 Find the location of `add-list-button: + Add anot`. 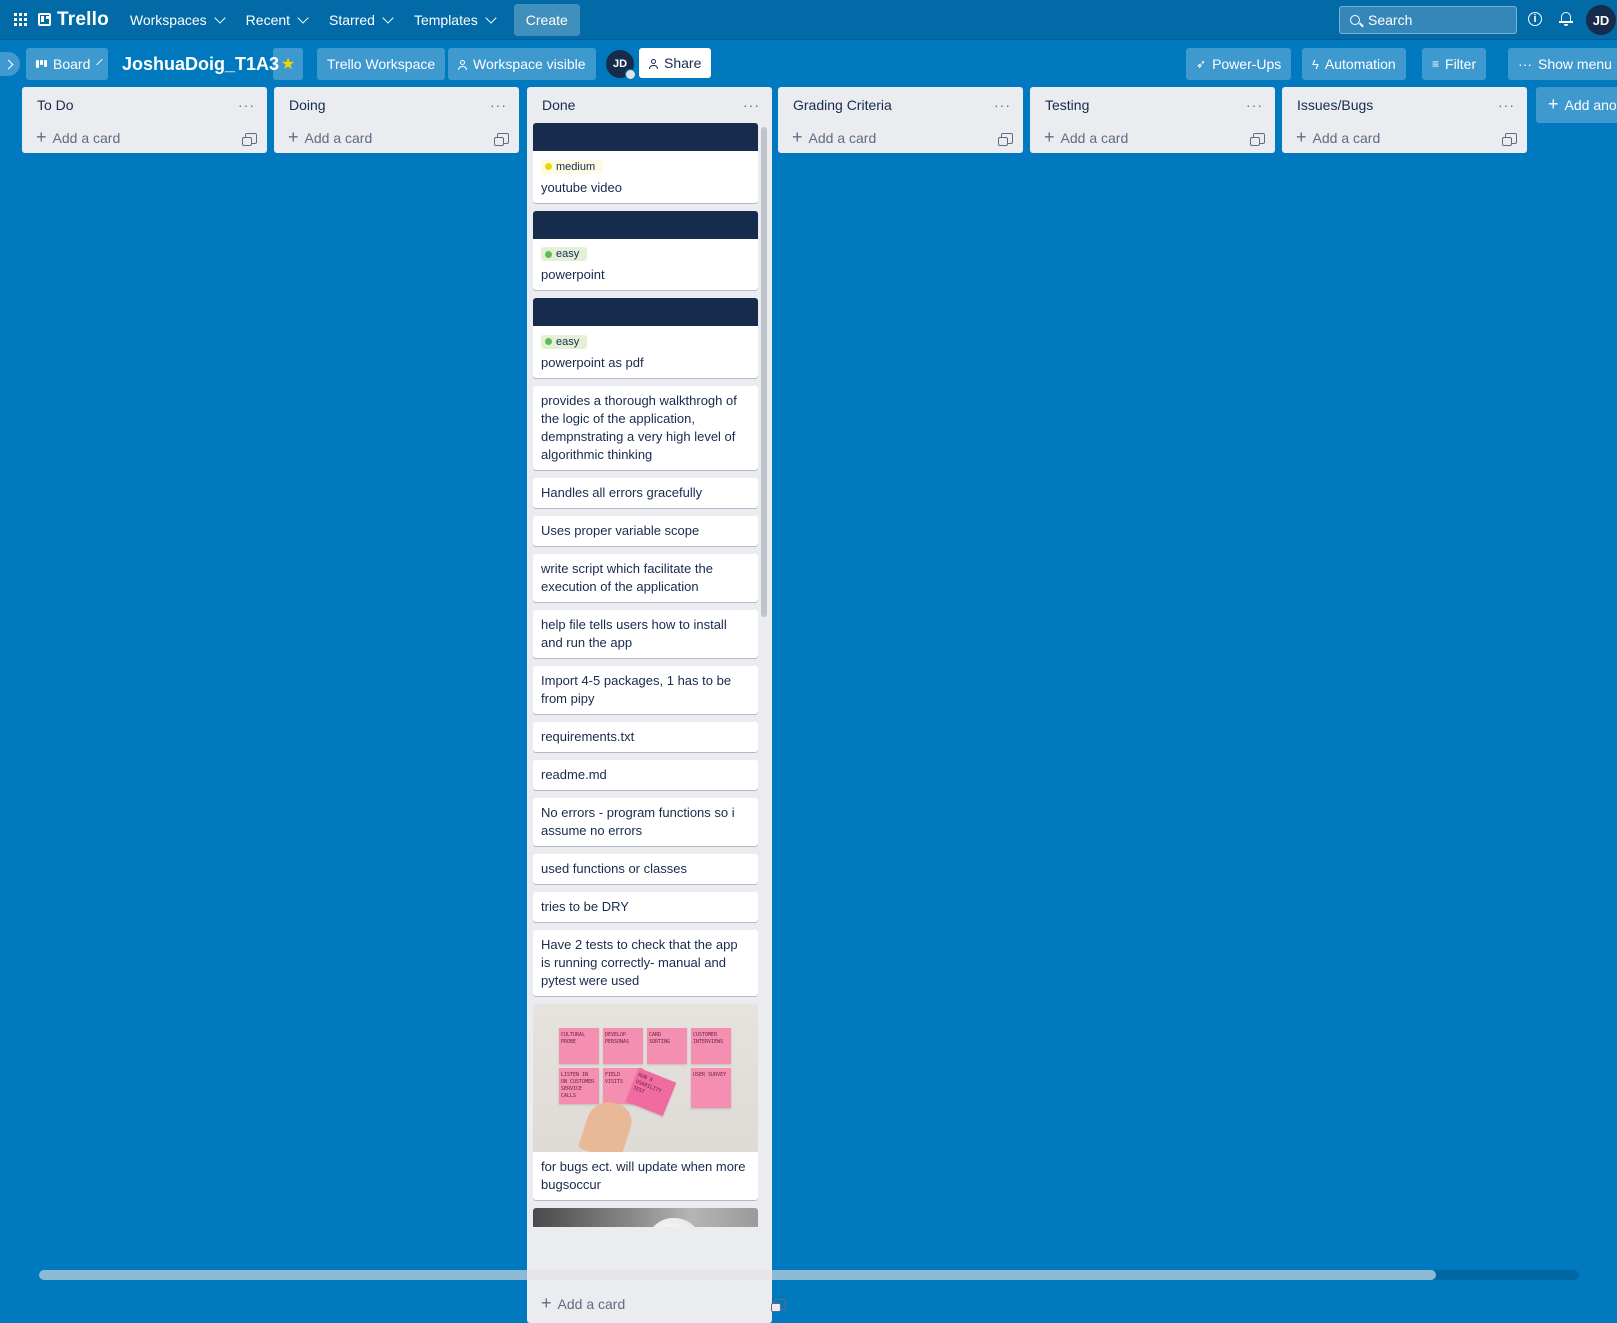

add-list-button: + Add anot is located at coordinates (1576, 105).